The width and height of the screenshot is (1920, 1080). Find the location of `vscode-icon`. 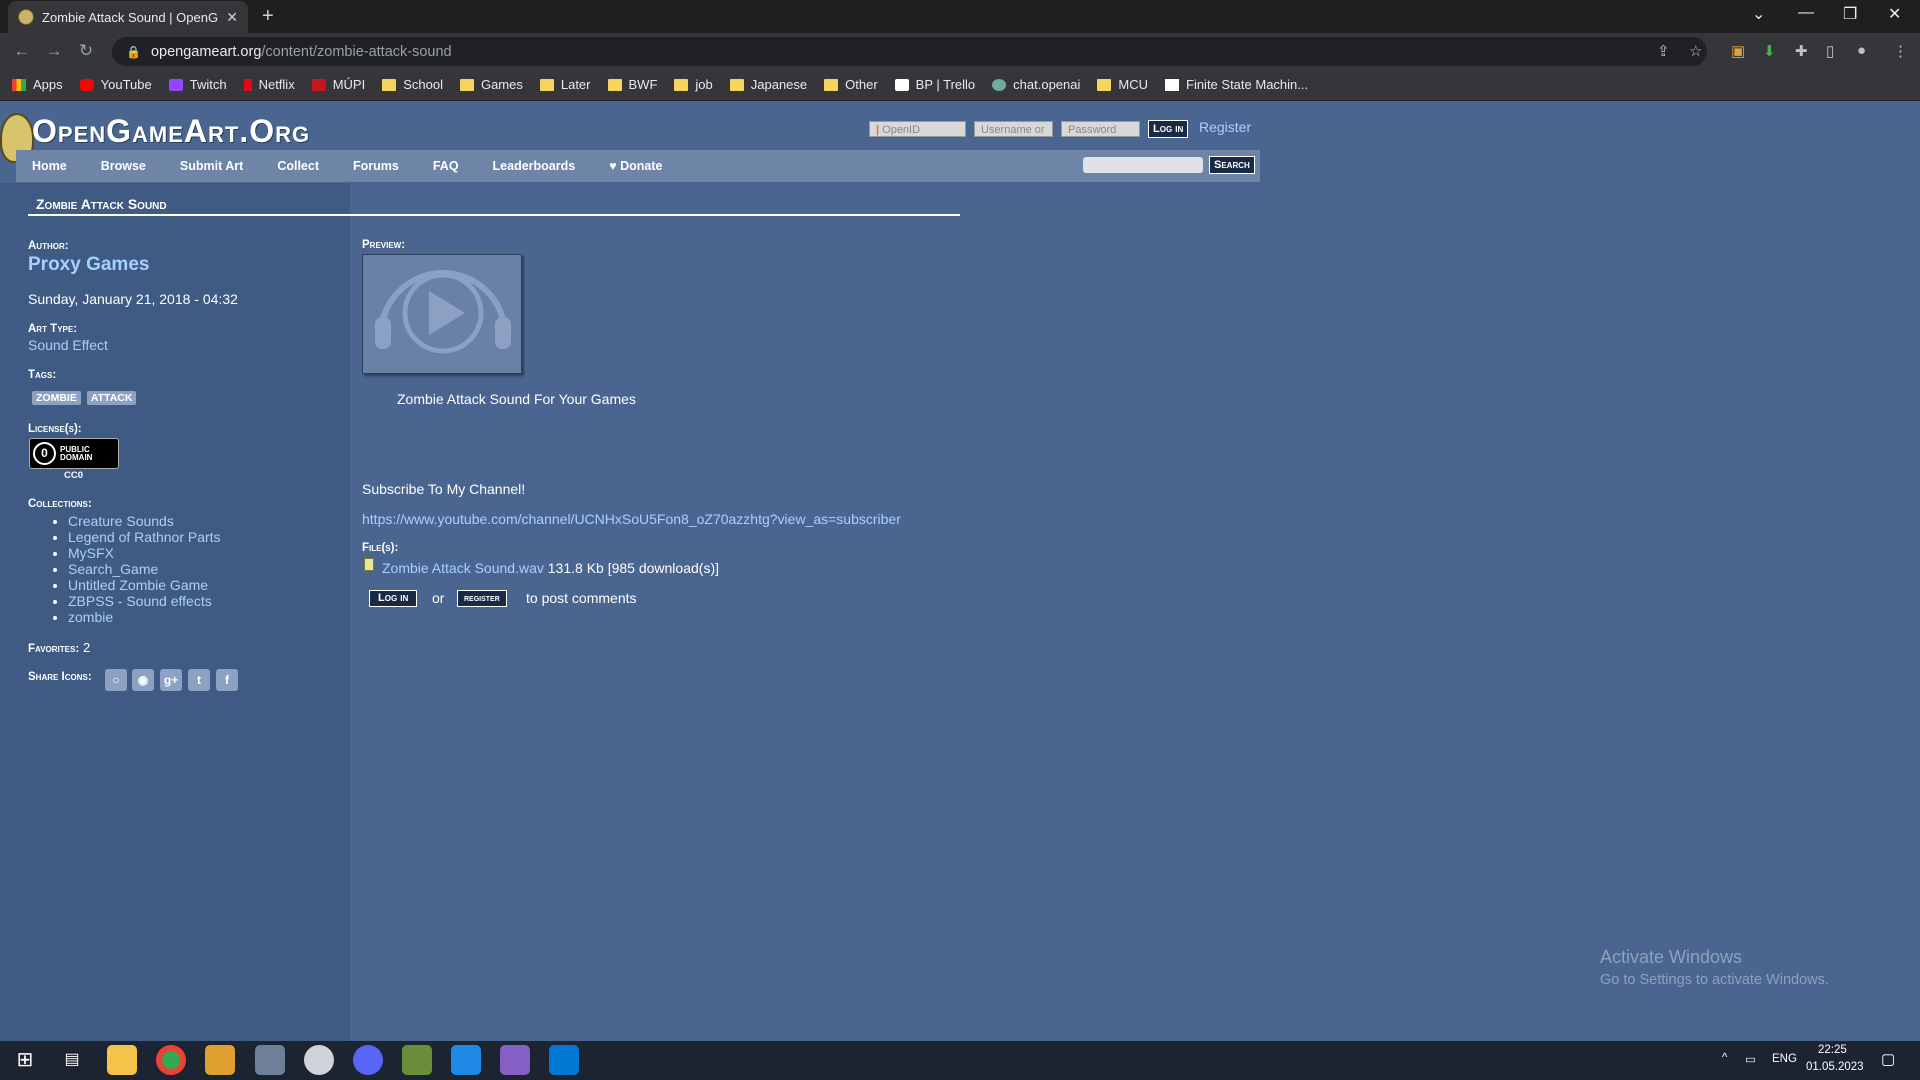

vscode-icon is located at coordinates (466, 1060).